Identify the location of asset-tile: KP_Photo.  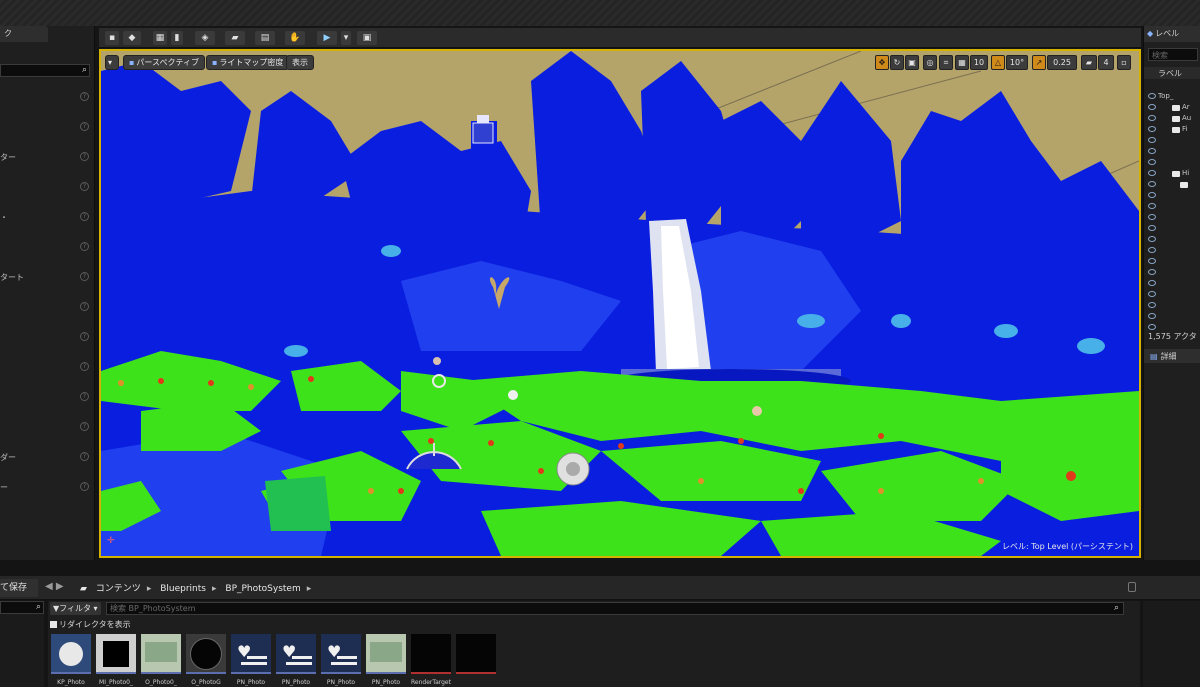
(71, 660).